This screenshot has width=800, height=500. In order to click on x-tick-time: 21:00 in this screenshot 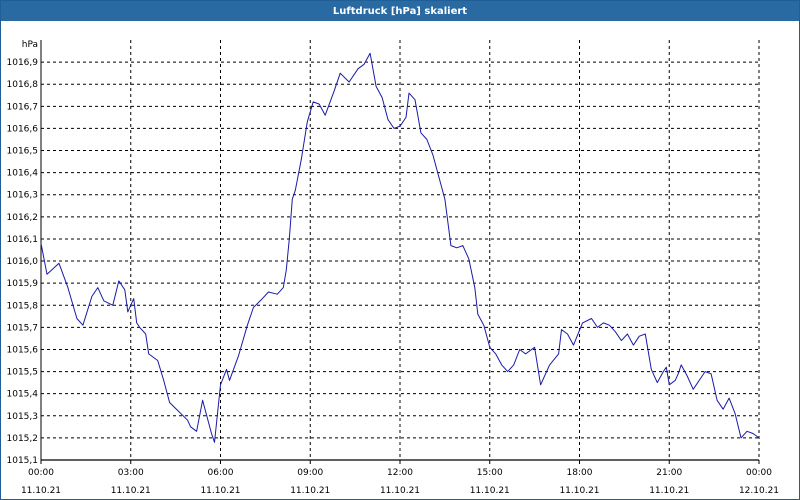, I will do `click(669, 473)`.